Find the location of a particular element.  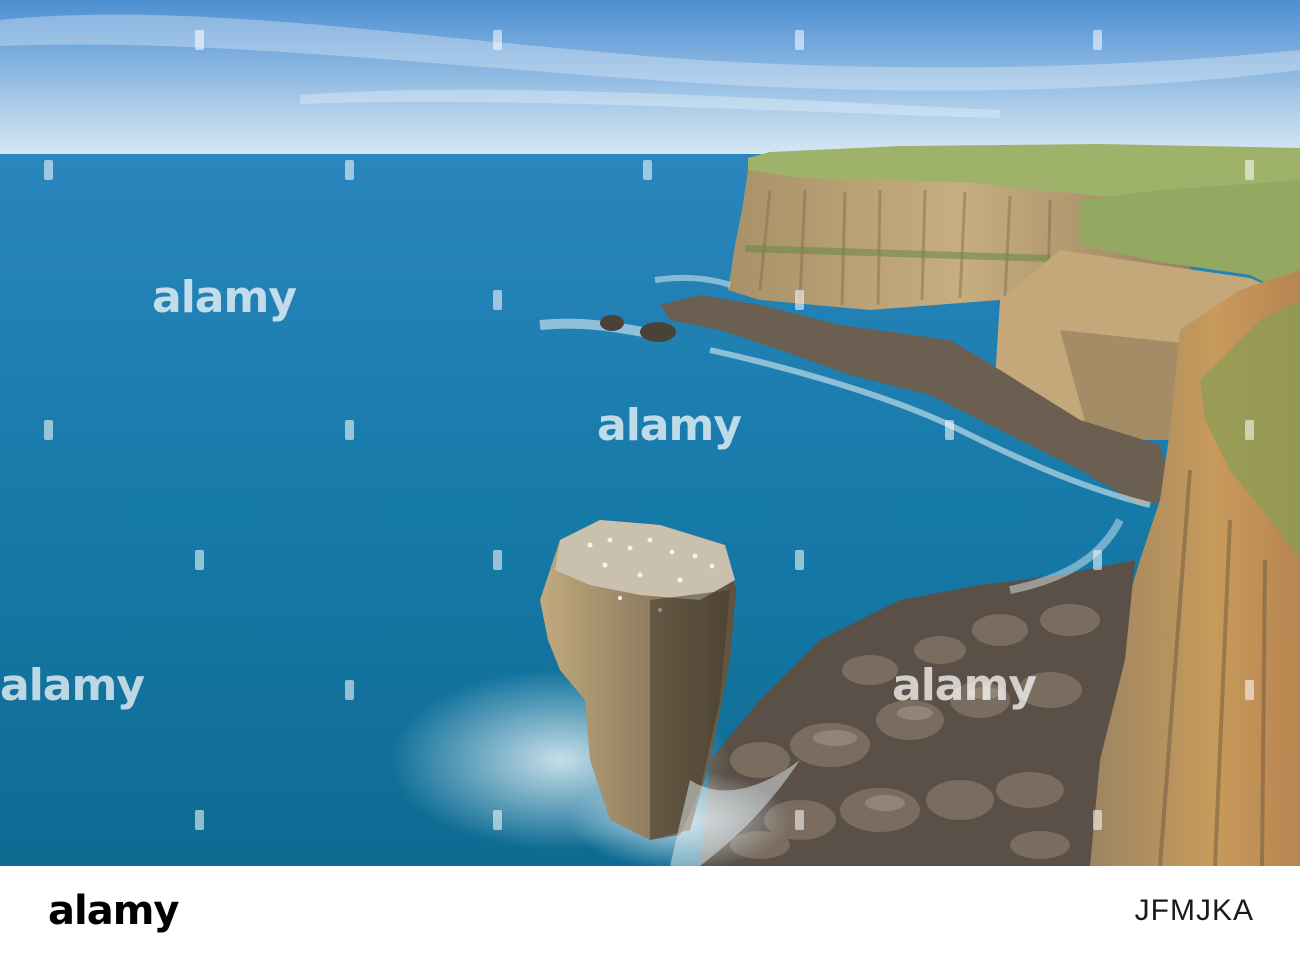

footer-bar: alamy JFMJKA is located at coordinates (650, 911).